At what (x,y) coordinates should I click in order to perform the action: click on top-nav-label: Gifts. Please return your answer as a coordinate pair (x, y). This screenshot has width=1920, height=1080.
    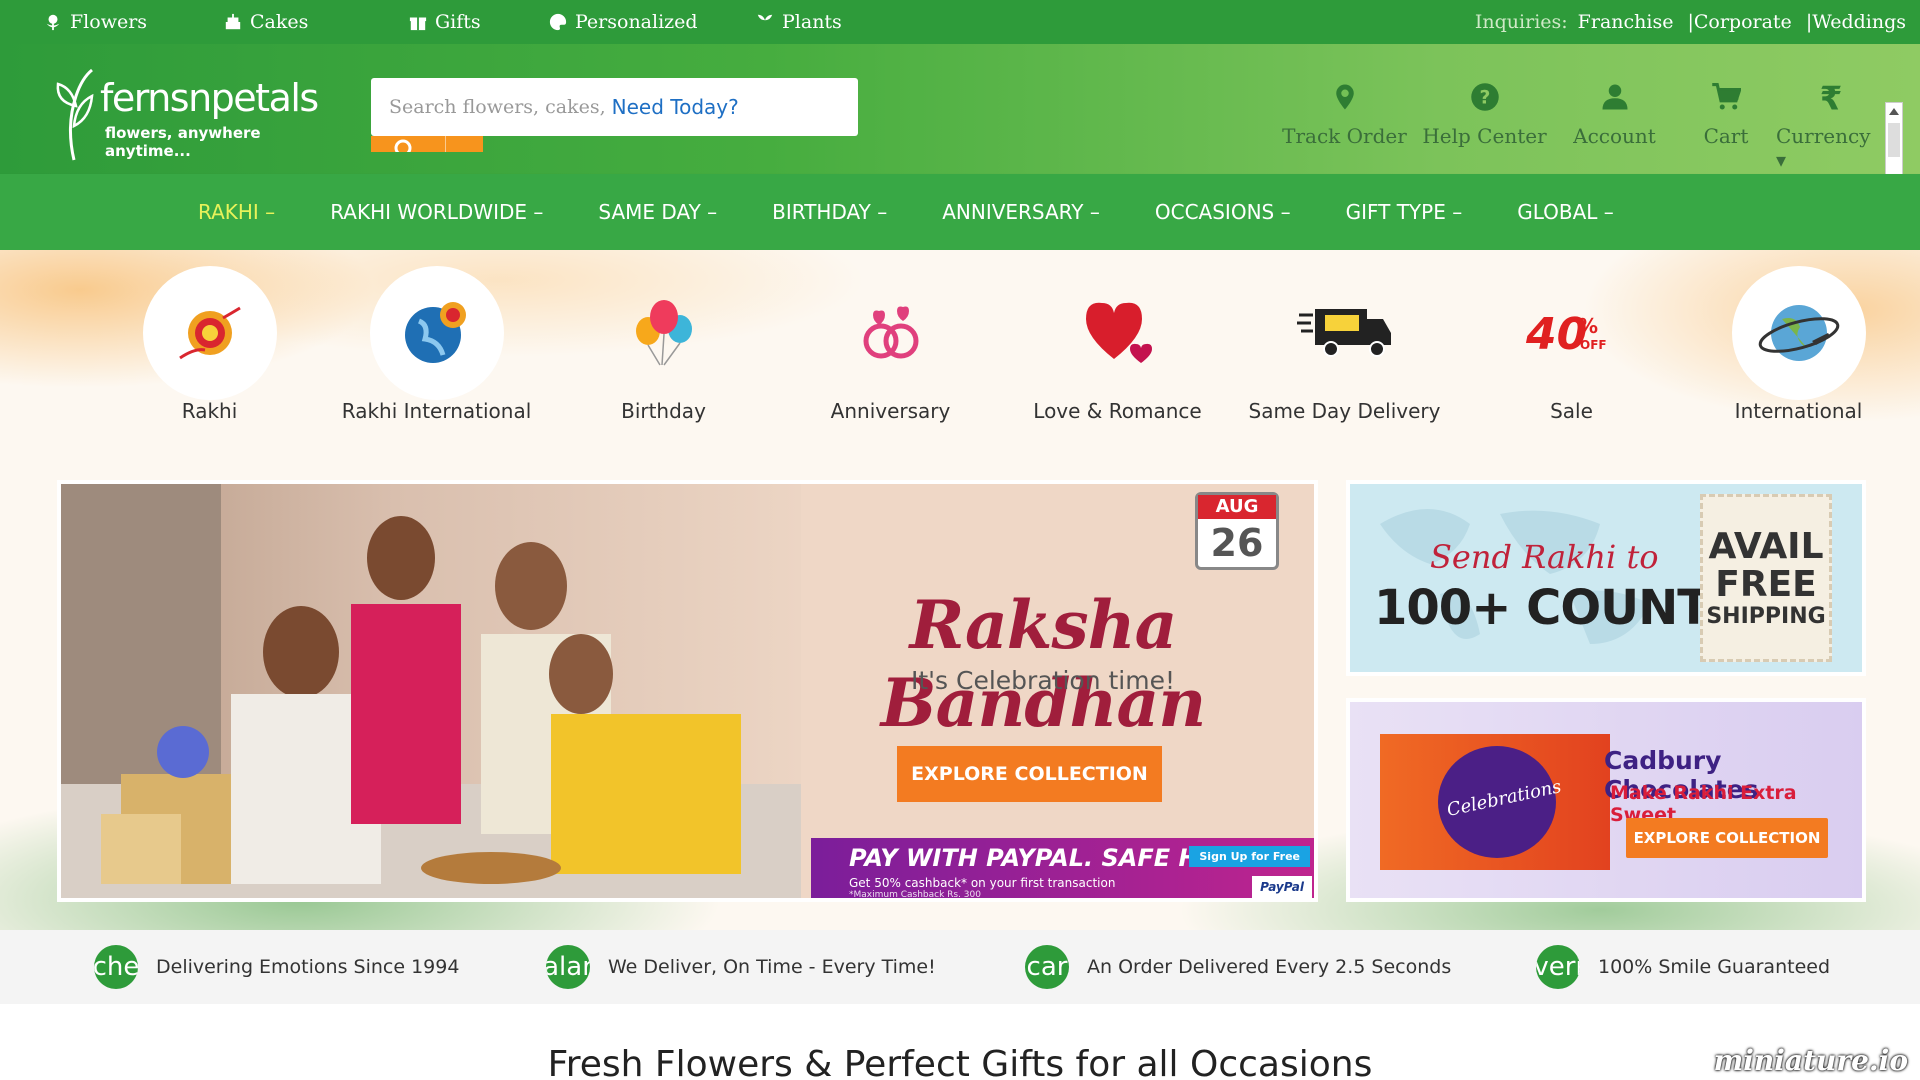
    Looking at the image, I should click on (458, 22).